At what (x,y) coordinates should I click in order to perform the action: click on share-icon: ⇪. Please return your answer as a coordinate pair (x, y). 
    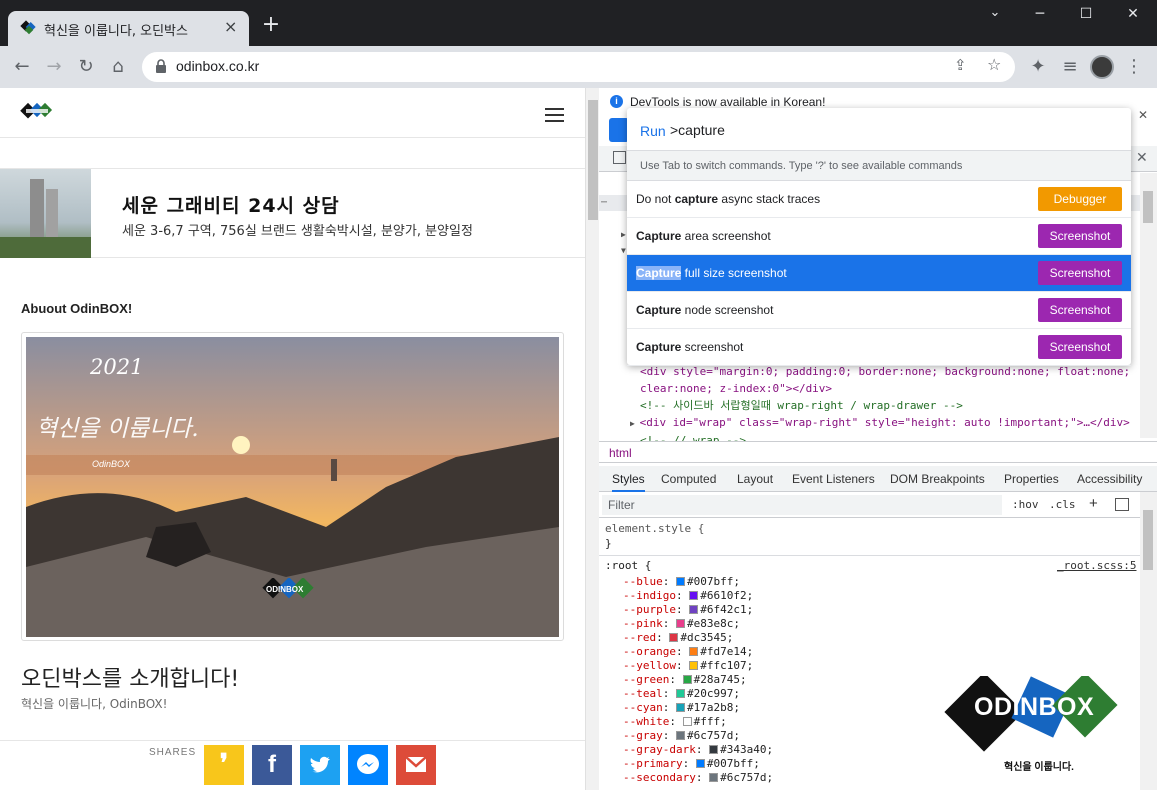
    Looking at the image, I should click on (960, 65).